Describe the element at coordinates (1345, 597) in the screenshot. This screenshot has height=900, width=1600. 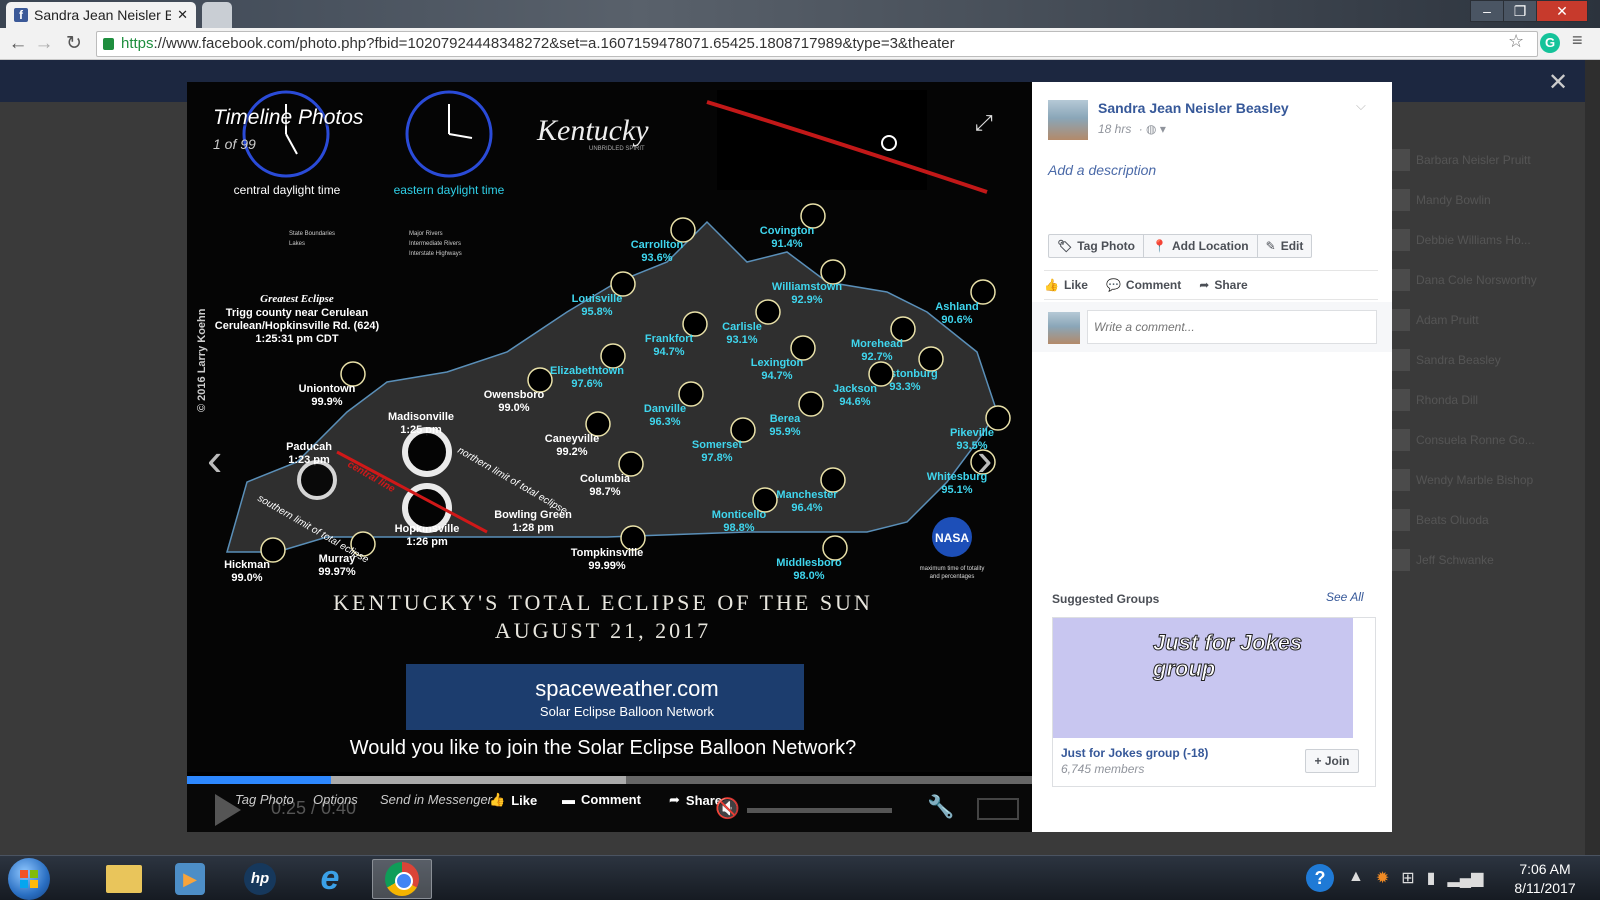
I see `see-all-link: See All` at that location.